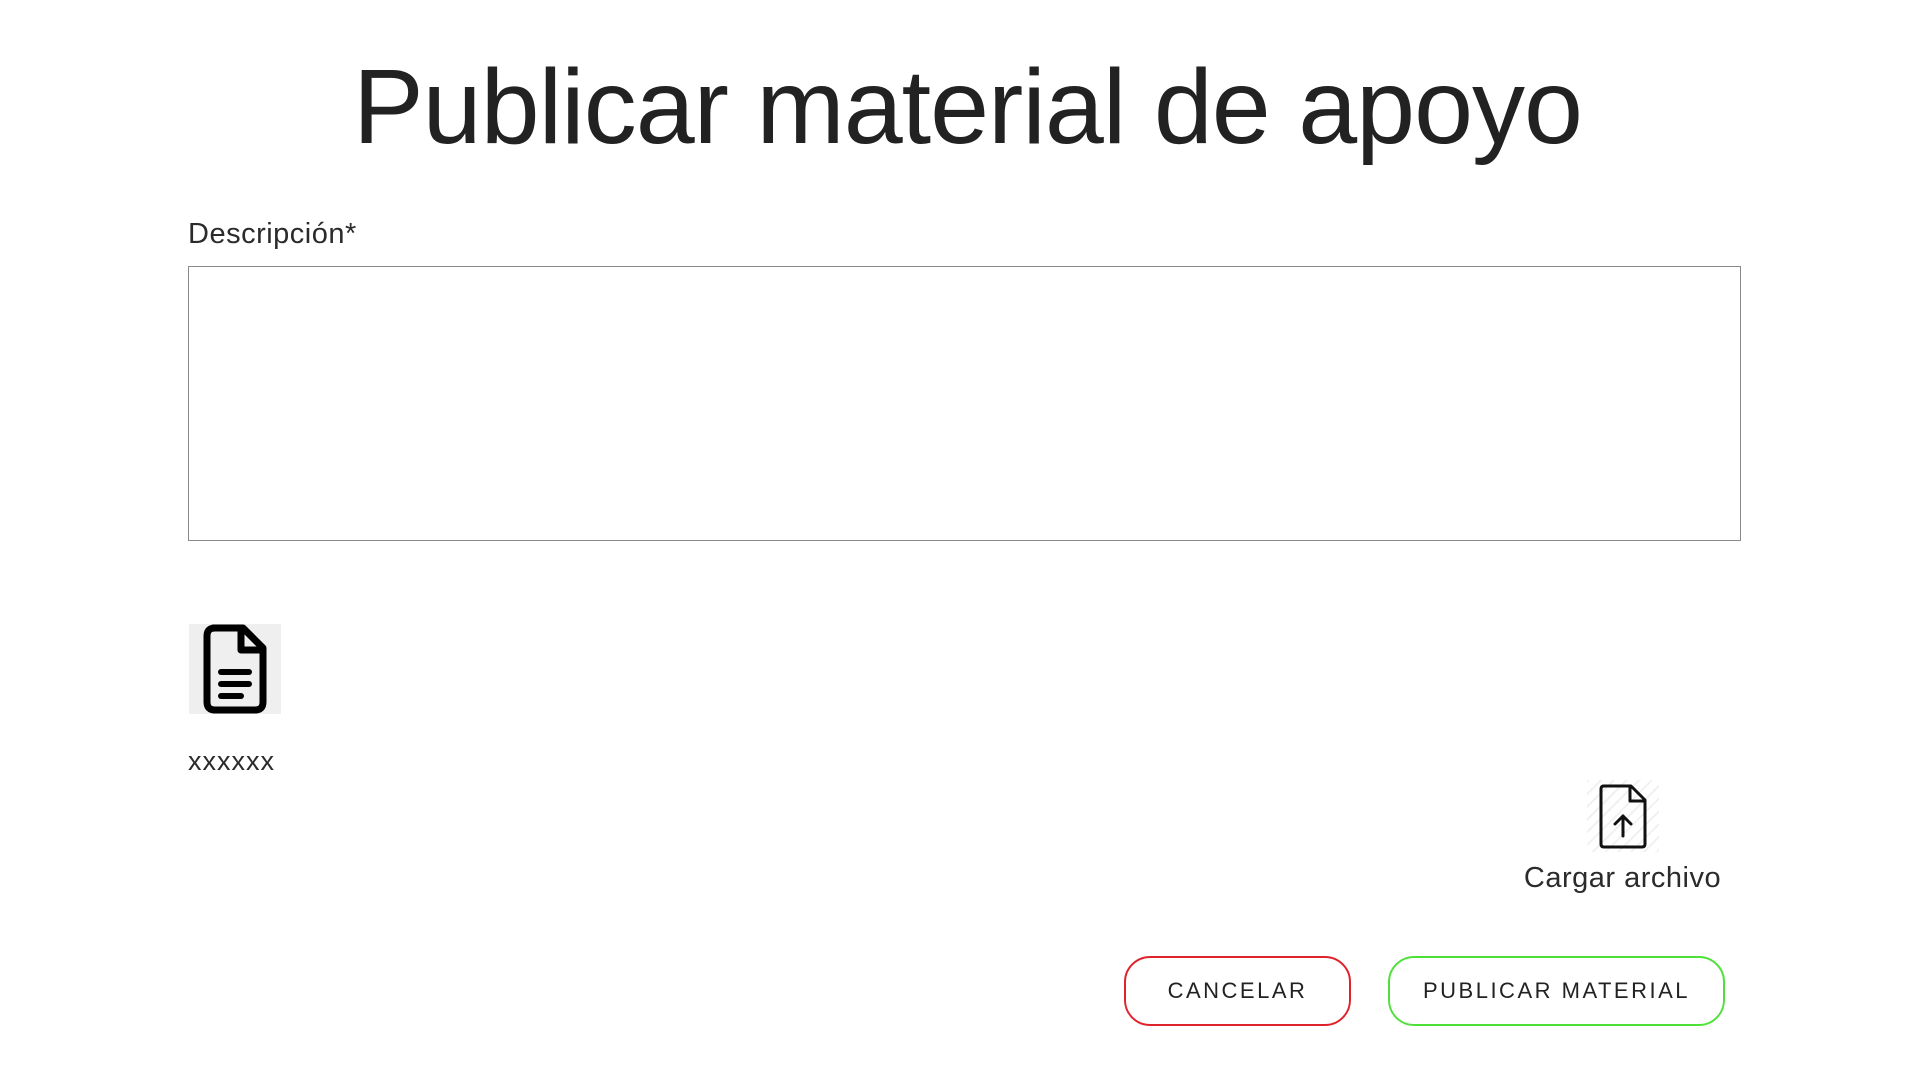 The height and width of the screenshot is (1080, 1920). What do you see at coordinates (1622, 816) in the screenshot?
I see `file-upload-icon` at bounding box center [1622, 816].